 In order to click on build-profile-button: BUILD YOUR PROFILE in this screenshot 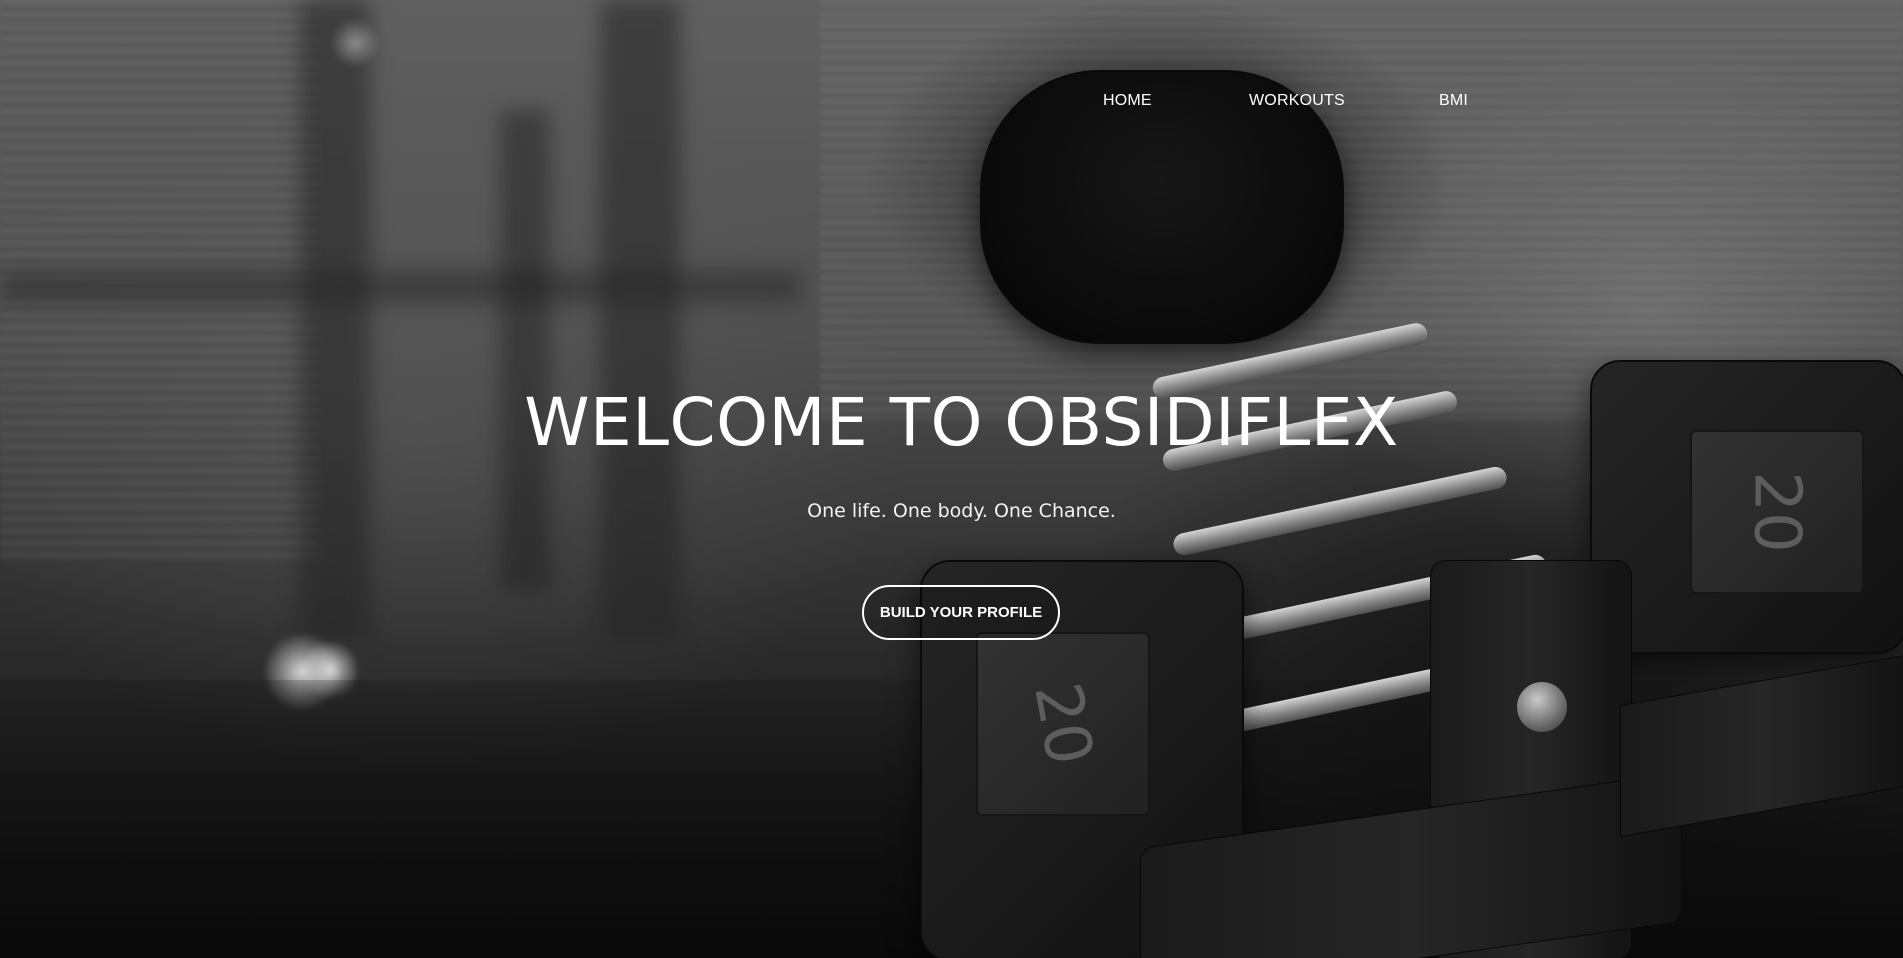, I will do `click(961, 612)`.